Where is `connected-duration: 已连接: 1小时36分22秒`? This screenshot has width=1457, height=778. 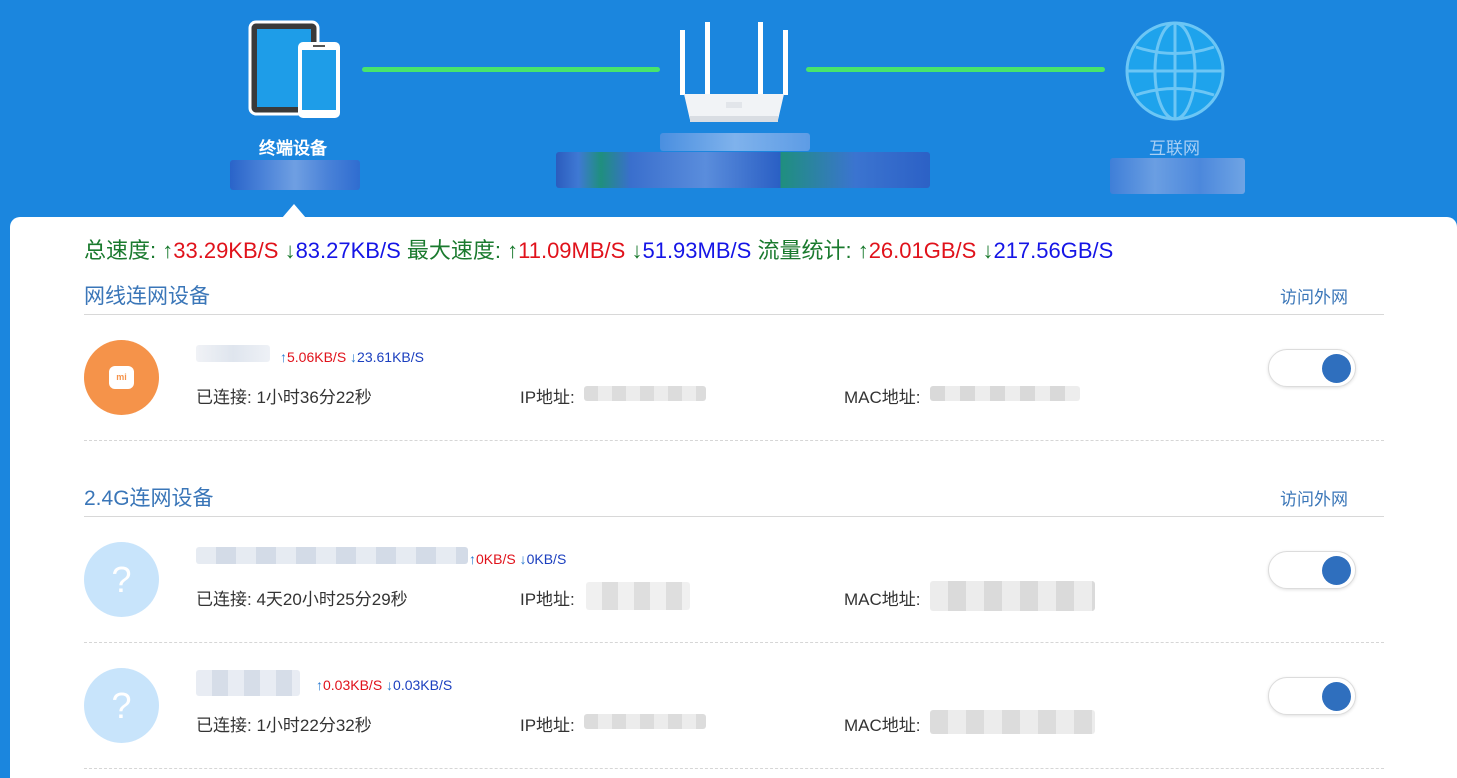 connected-duration: 已连接: 1小时36分22秒 is located at coordinates (284, 395).